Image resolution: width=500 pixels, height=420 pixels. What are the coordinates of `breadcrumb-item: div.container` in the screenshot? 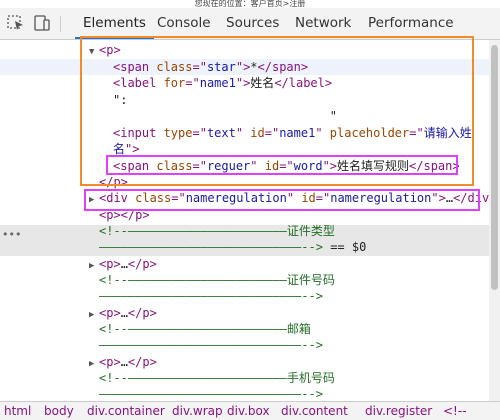 It's located at (126, 411).